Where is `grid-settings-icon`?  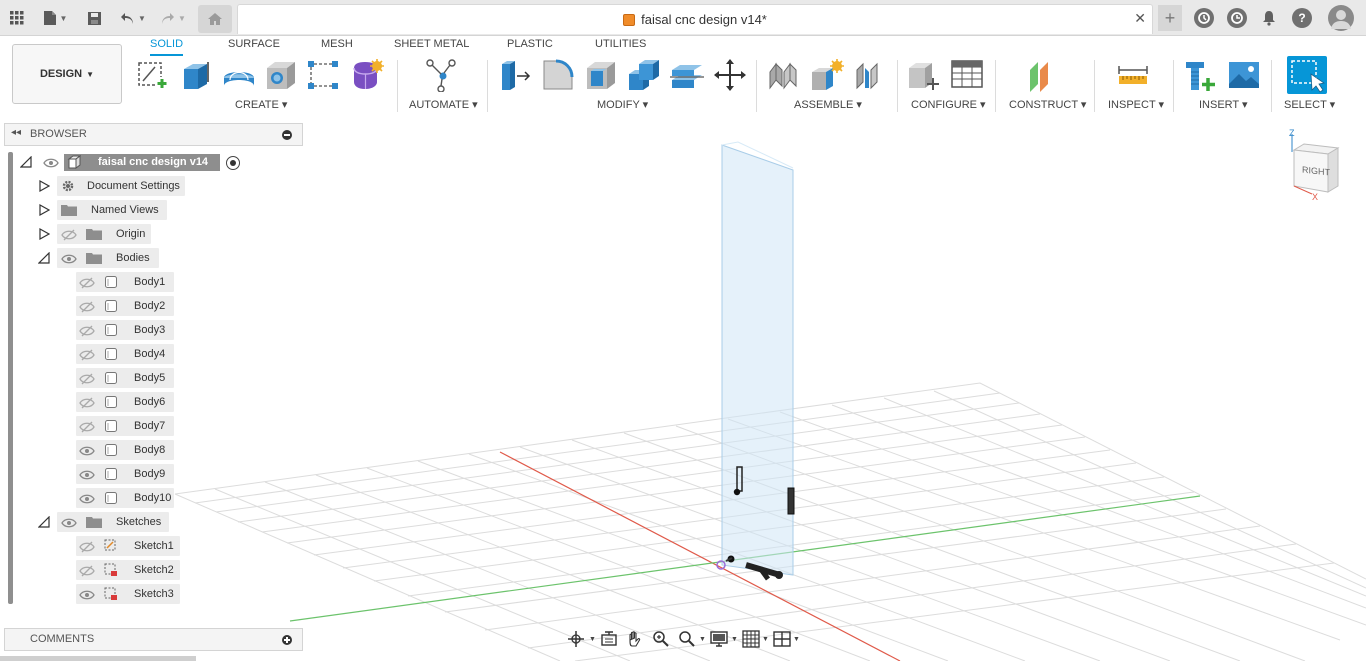
grid-settings-icon is located at coordinates (751, 639).